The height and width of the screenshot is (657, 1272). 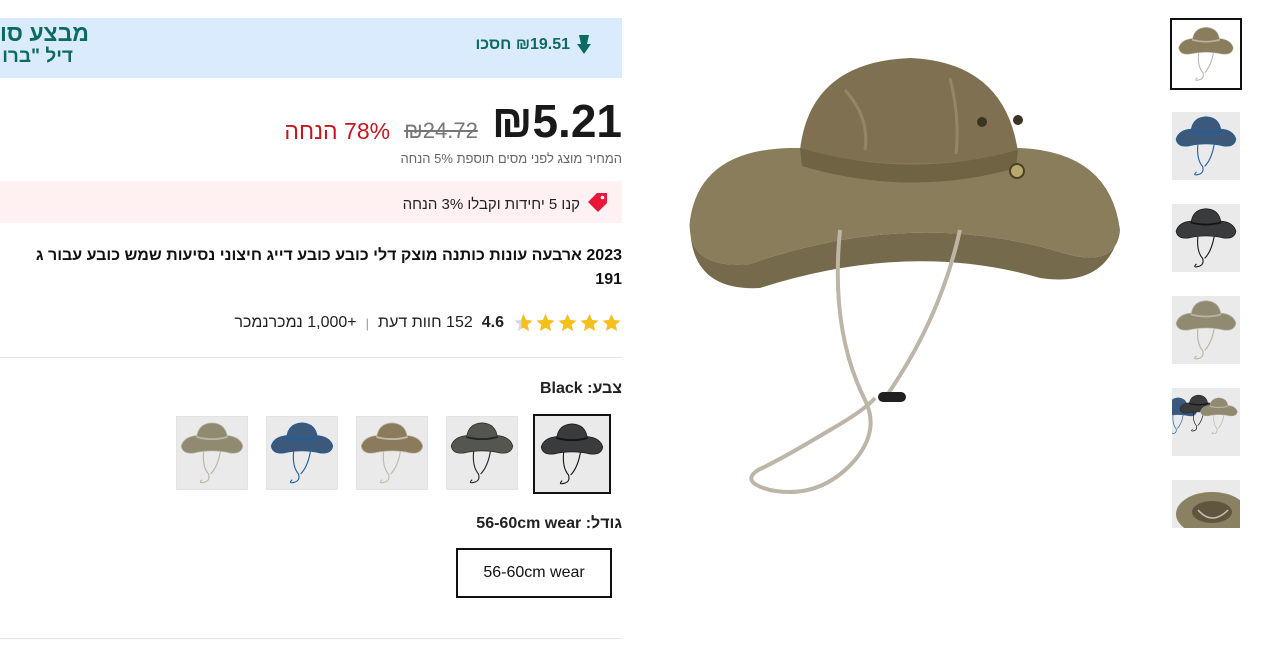 I want to click on reviews-link: 152 חוות דעת, so click(x=425, y=323).